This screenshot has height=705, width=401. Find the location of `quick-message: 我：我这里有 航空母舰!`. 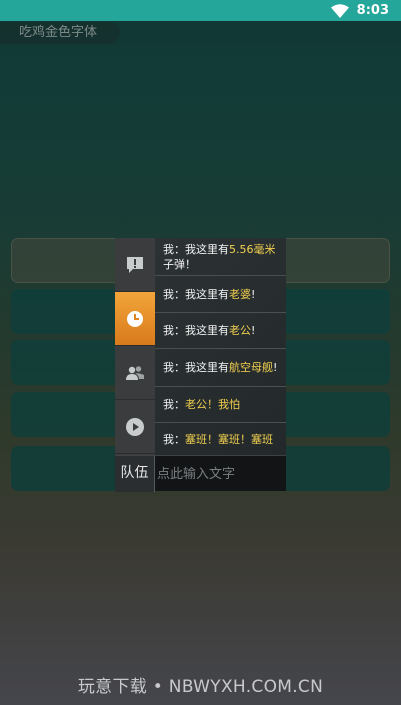

quick-message: 我：我这里有 航空母舰! is located at coordinates (220, 368).